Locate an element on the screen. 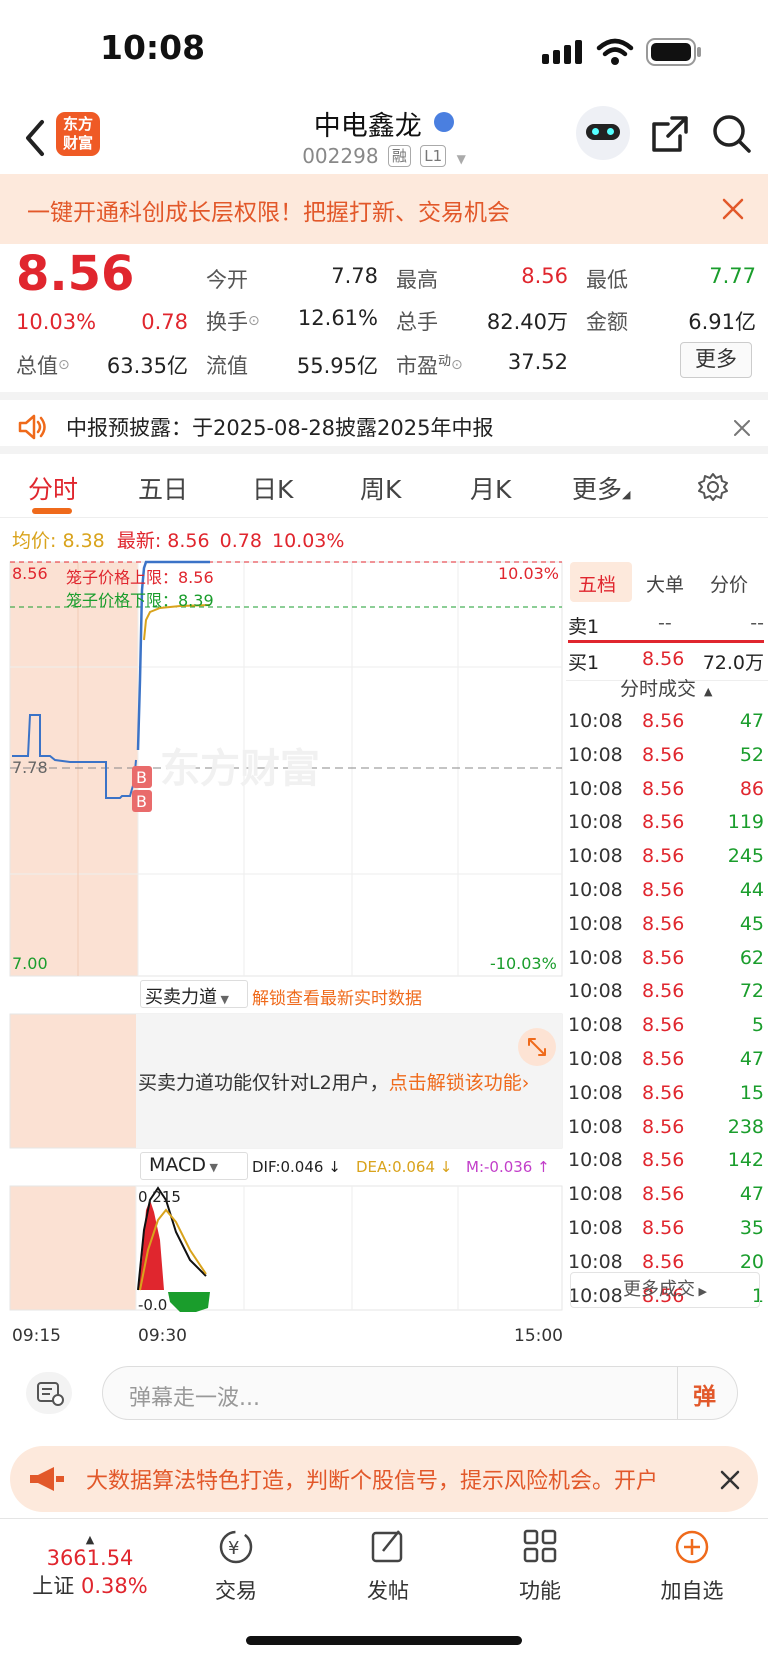 The width and height of the screenshot is (768, 1664). megaphone-icon is located at coordinates (47, 1479).